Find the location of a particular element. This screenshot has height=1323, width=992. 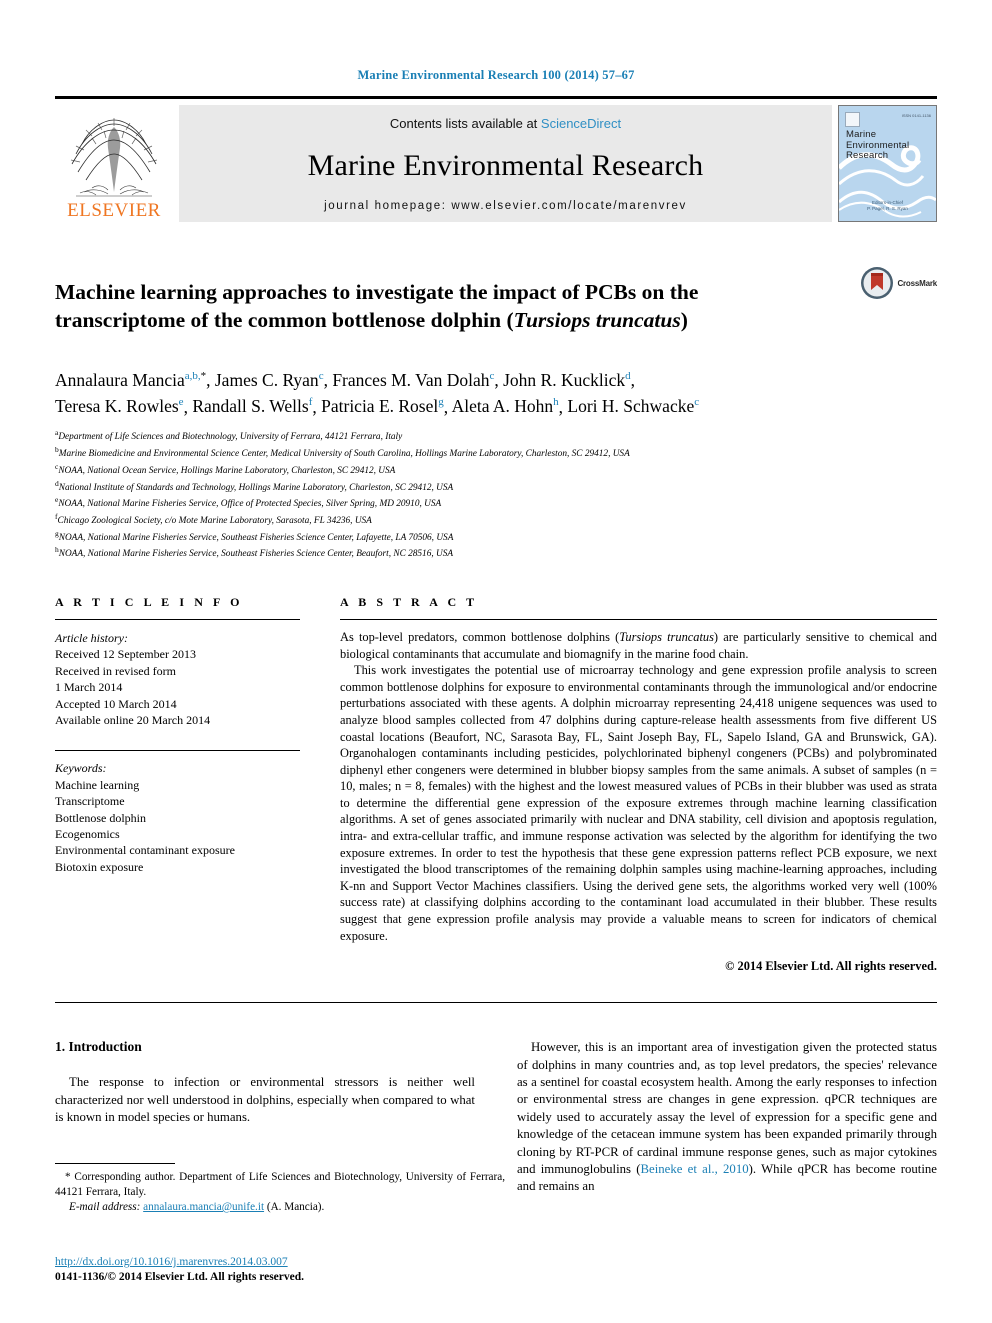

sciencedirect-link: ScienceDirect is located at coordinates (581, 123).